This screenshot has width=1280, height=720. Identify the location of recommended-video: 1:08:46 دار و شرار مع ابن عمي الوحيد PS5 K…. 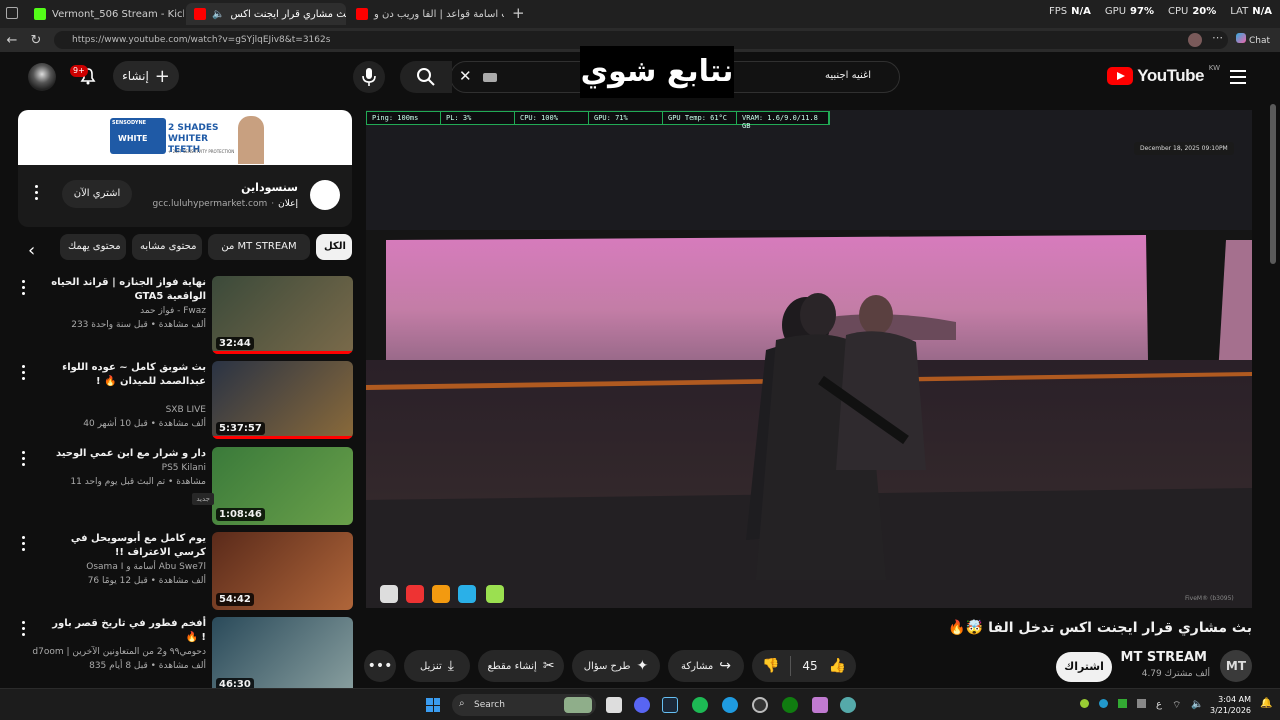
(180, 487).